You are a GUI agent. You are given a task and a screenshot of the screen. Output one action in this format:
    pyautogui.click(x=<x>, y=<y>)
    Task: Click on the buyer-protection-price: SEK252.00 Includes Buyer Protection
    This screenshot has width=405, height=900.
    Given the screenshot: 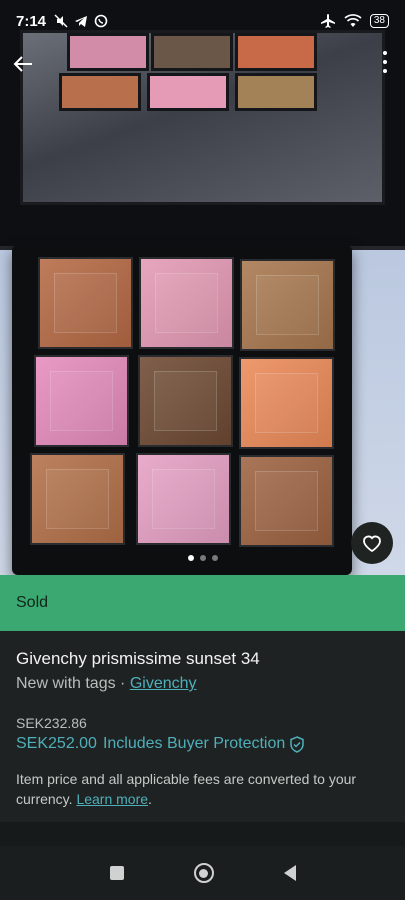 What is the action you would take?
    pyautogui.click(x=202, y=744)
    